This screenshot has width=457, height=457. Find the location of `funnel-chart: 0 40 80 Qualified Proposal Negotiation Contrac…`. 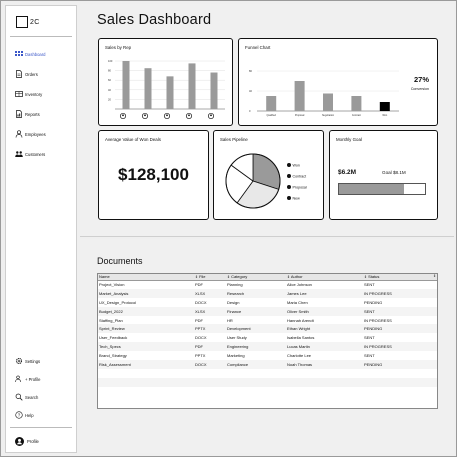

funnel-chart: 0 40 80 Qualified Proposal Negotiation Contrac… is located at coordinates (324, 93).